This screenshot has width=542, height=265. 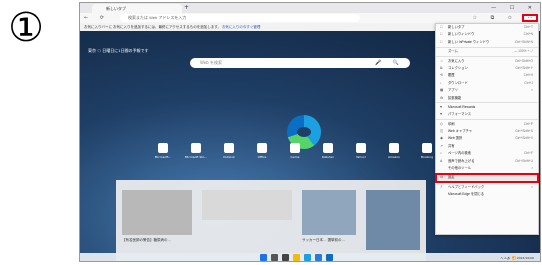 I want to click on menu-item-icon: A, so click(x=441, y=160).